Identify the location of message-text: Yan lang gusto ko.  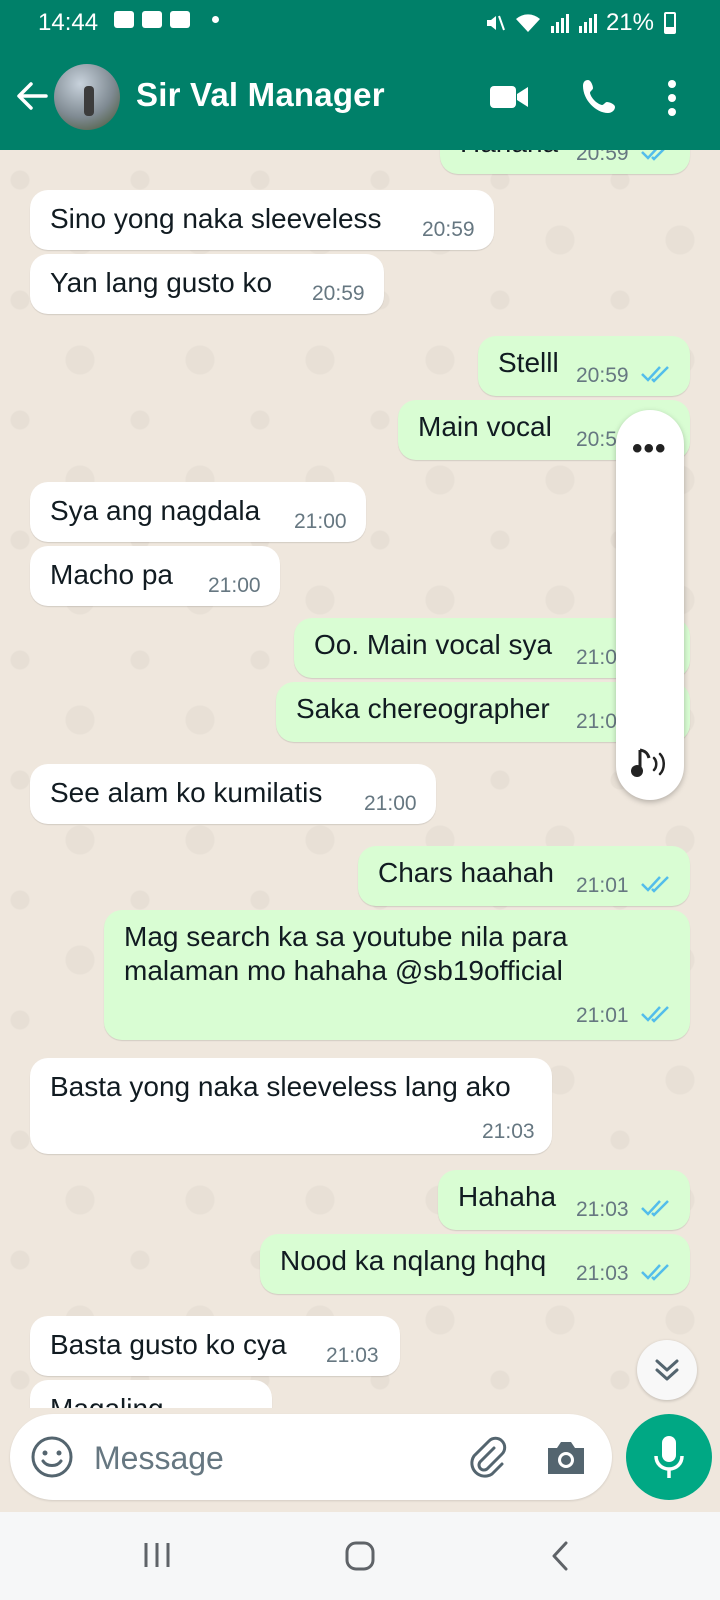
(161, 282).